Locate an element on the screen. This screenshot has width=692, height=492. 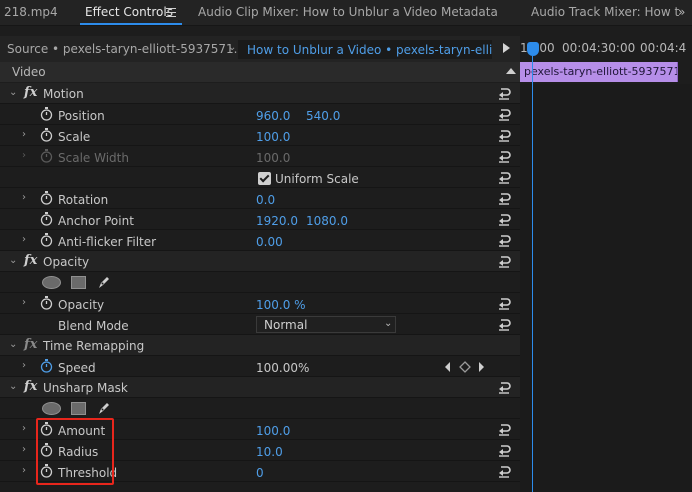
effect-time-remapping-header: ⌄ fx Time Remapping is located at coordinates (260, 345).